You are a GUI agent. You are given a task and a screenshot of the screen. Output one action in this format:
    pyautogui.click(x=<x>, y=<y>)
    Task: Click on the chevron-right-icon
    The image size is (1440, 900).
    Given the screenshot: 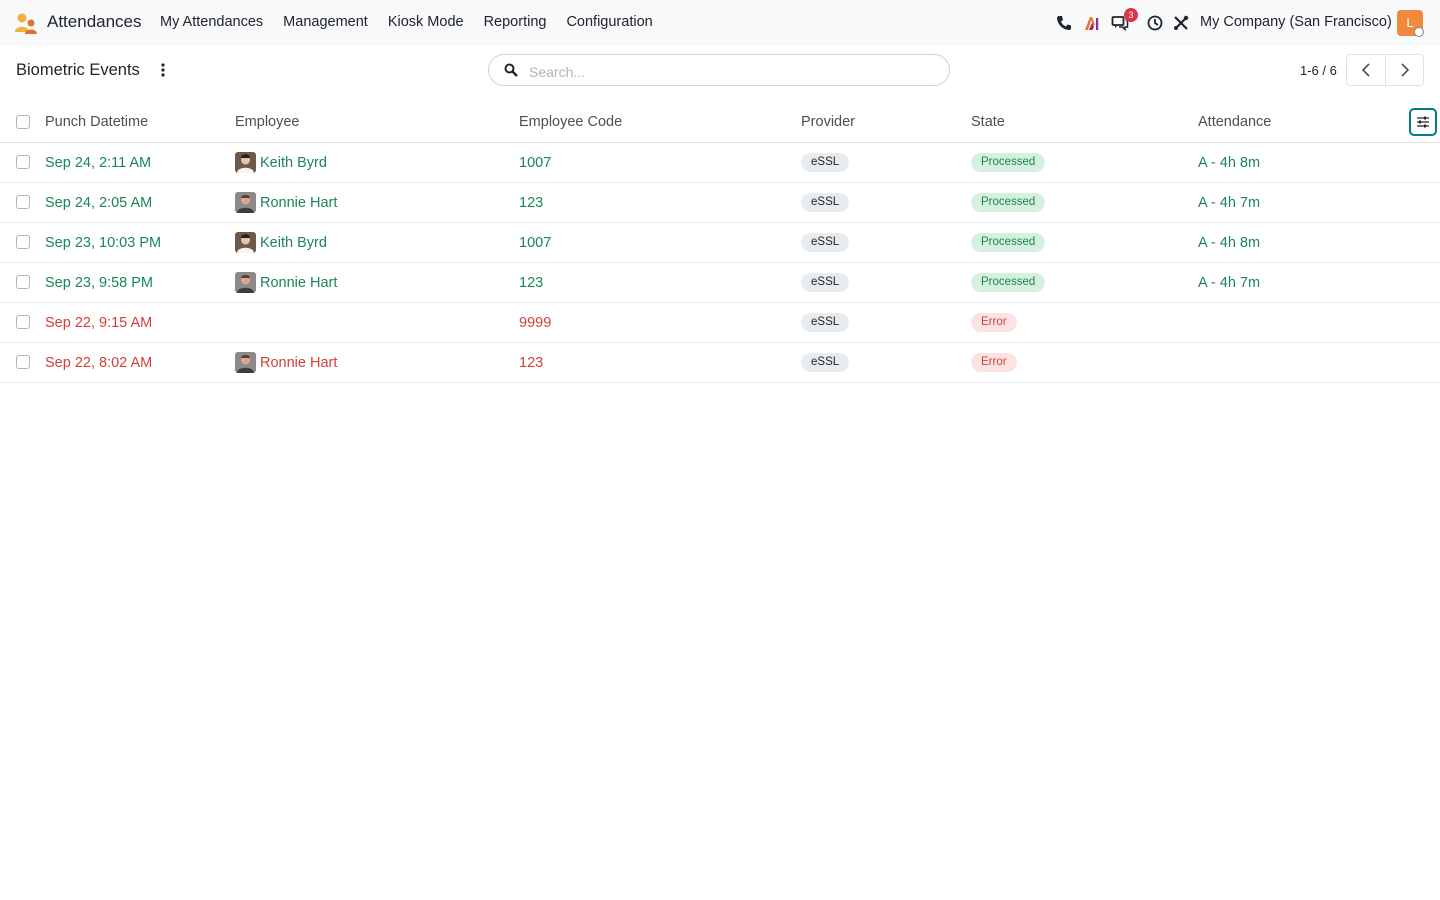 What is the action you would take?
    pyautogui.click(x=1404, y=70)
    